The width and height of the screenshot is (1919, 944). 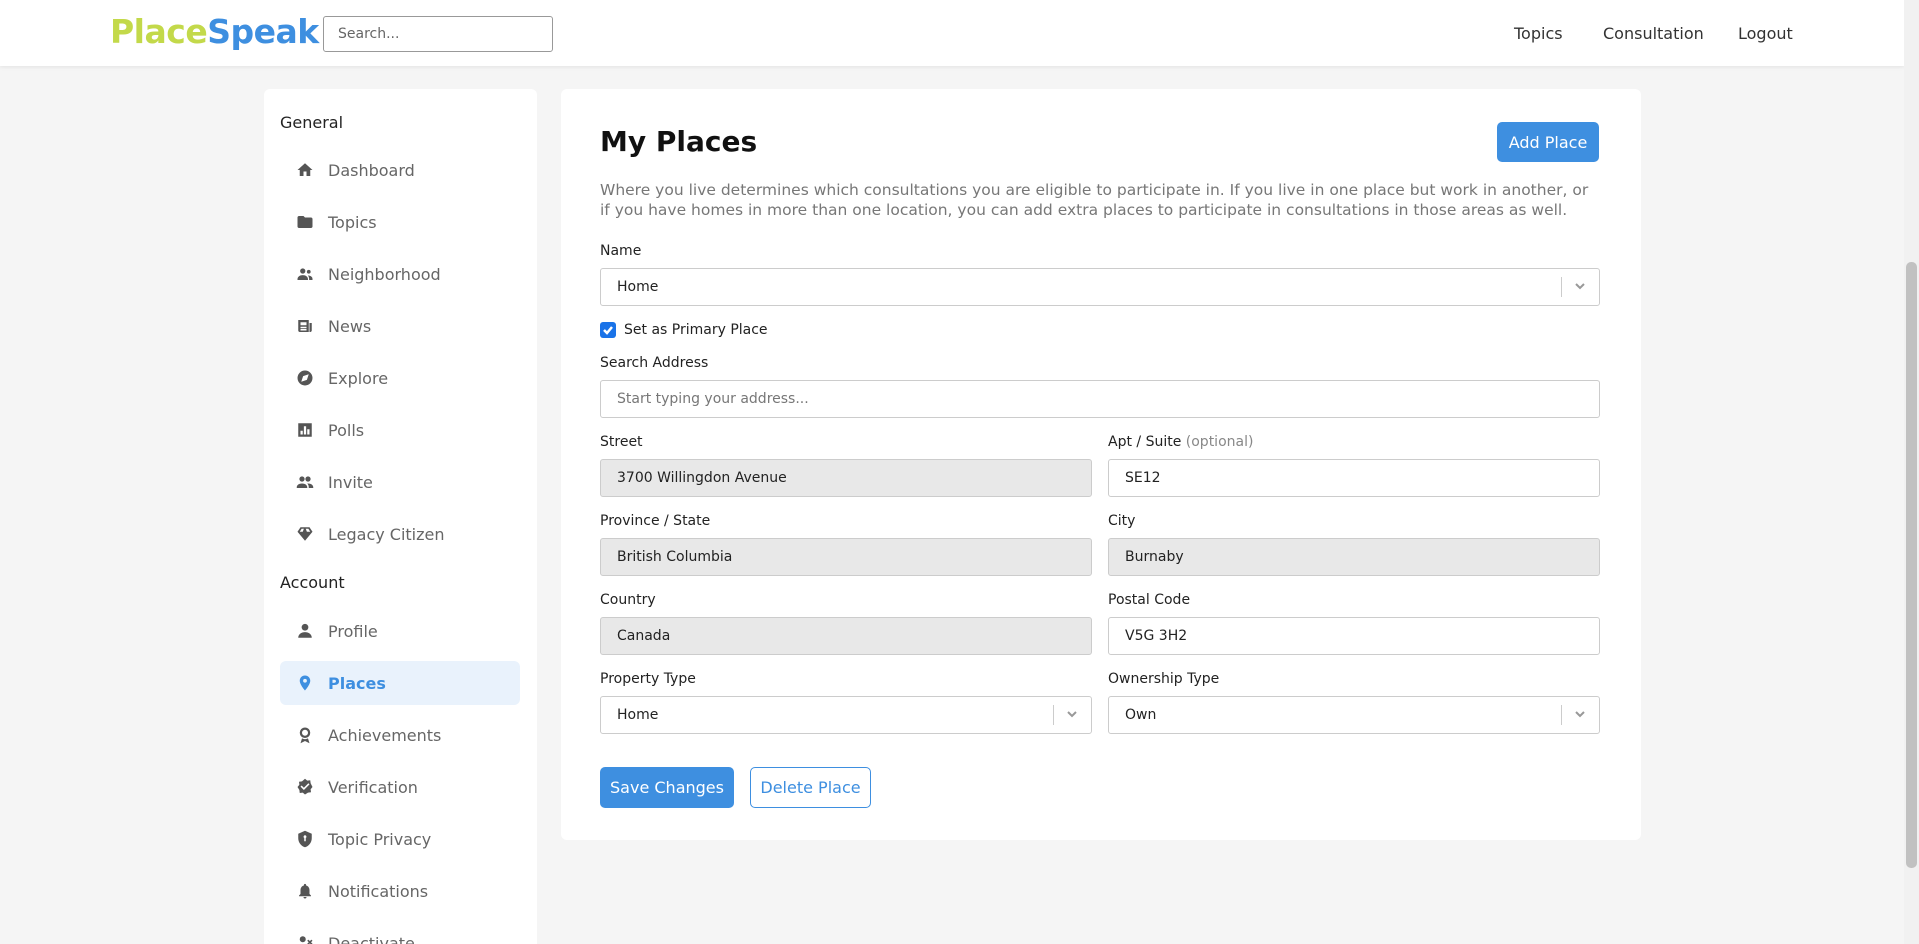 What do you see at coordinates (1181, 442) in the screenshot?
I see `apt-suite-label: Apt / Suite (optional)` at bounding box center [1181, 442].